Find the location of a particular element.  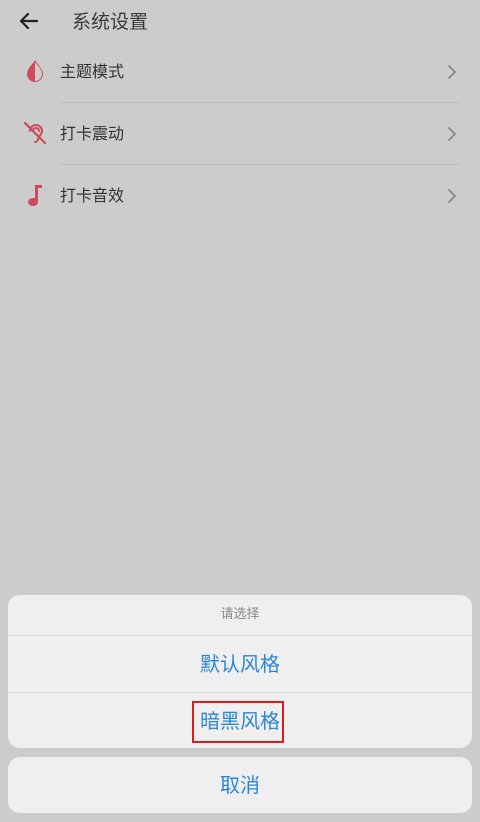

option-label: 暗黑风格 is located at coordinates (240, 721).